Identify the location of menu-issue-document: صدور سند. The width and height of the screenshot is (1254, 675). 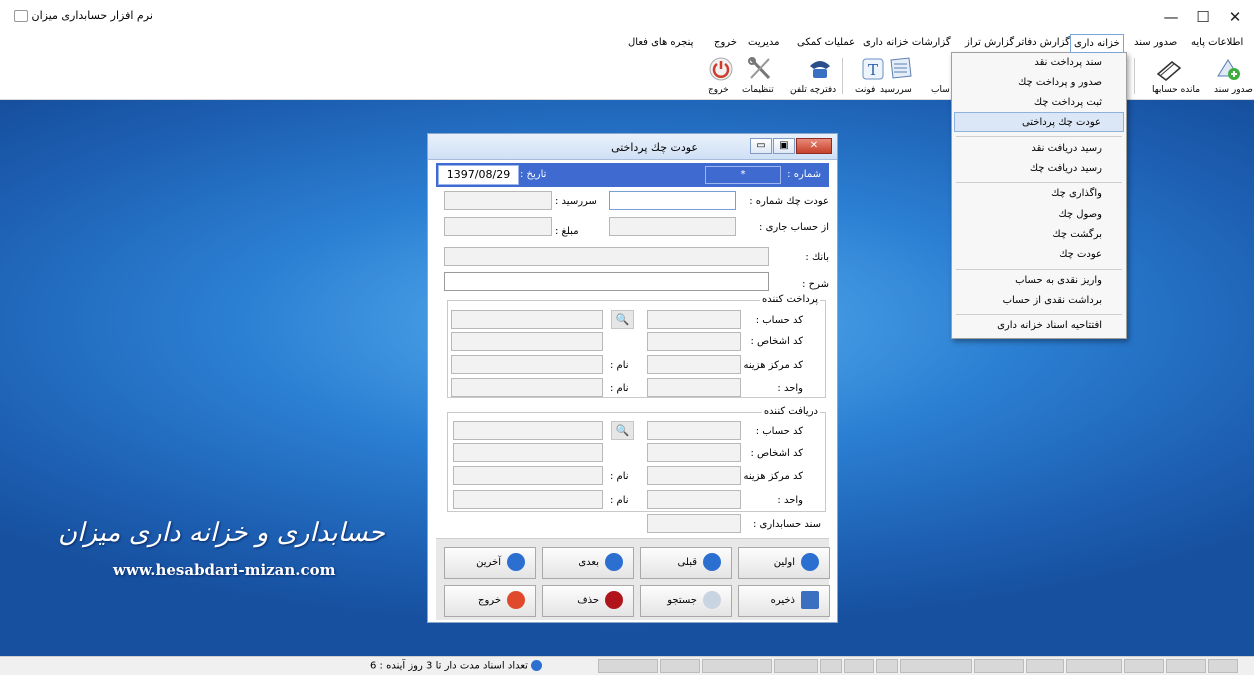
(1155, 43).